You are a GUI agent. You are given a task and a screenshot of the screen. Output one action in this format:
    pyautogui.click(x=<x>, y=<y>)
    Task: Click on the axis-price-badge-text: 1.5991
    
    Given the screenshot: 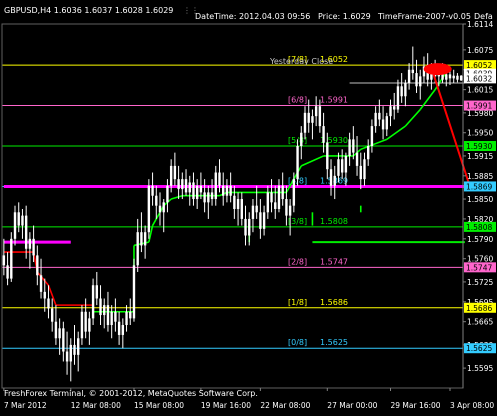 What is the action you would take?
    pyautogui.click(x=479, y=106)
    